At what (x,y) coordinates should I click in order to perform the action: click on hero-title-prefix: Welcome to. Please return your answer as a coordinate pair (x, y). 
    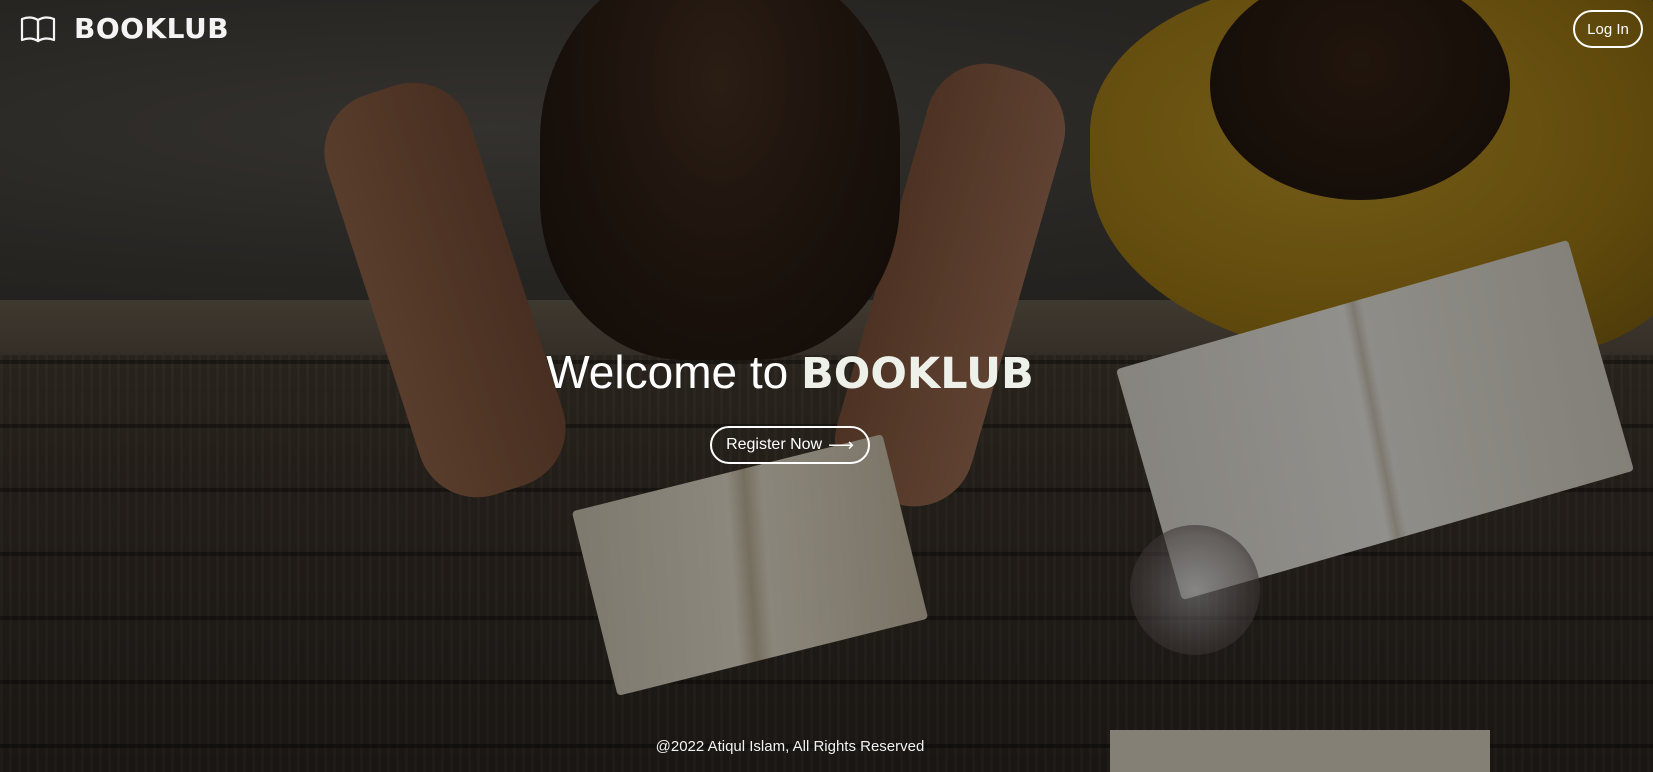
    Looking at the image, I should click on (674, 372).